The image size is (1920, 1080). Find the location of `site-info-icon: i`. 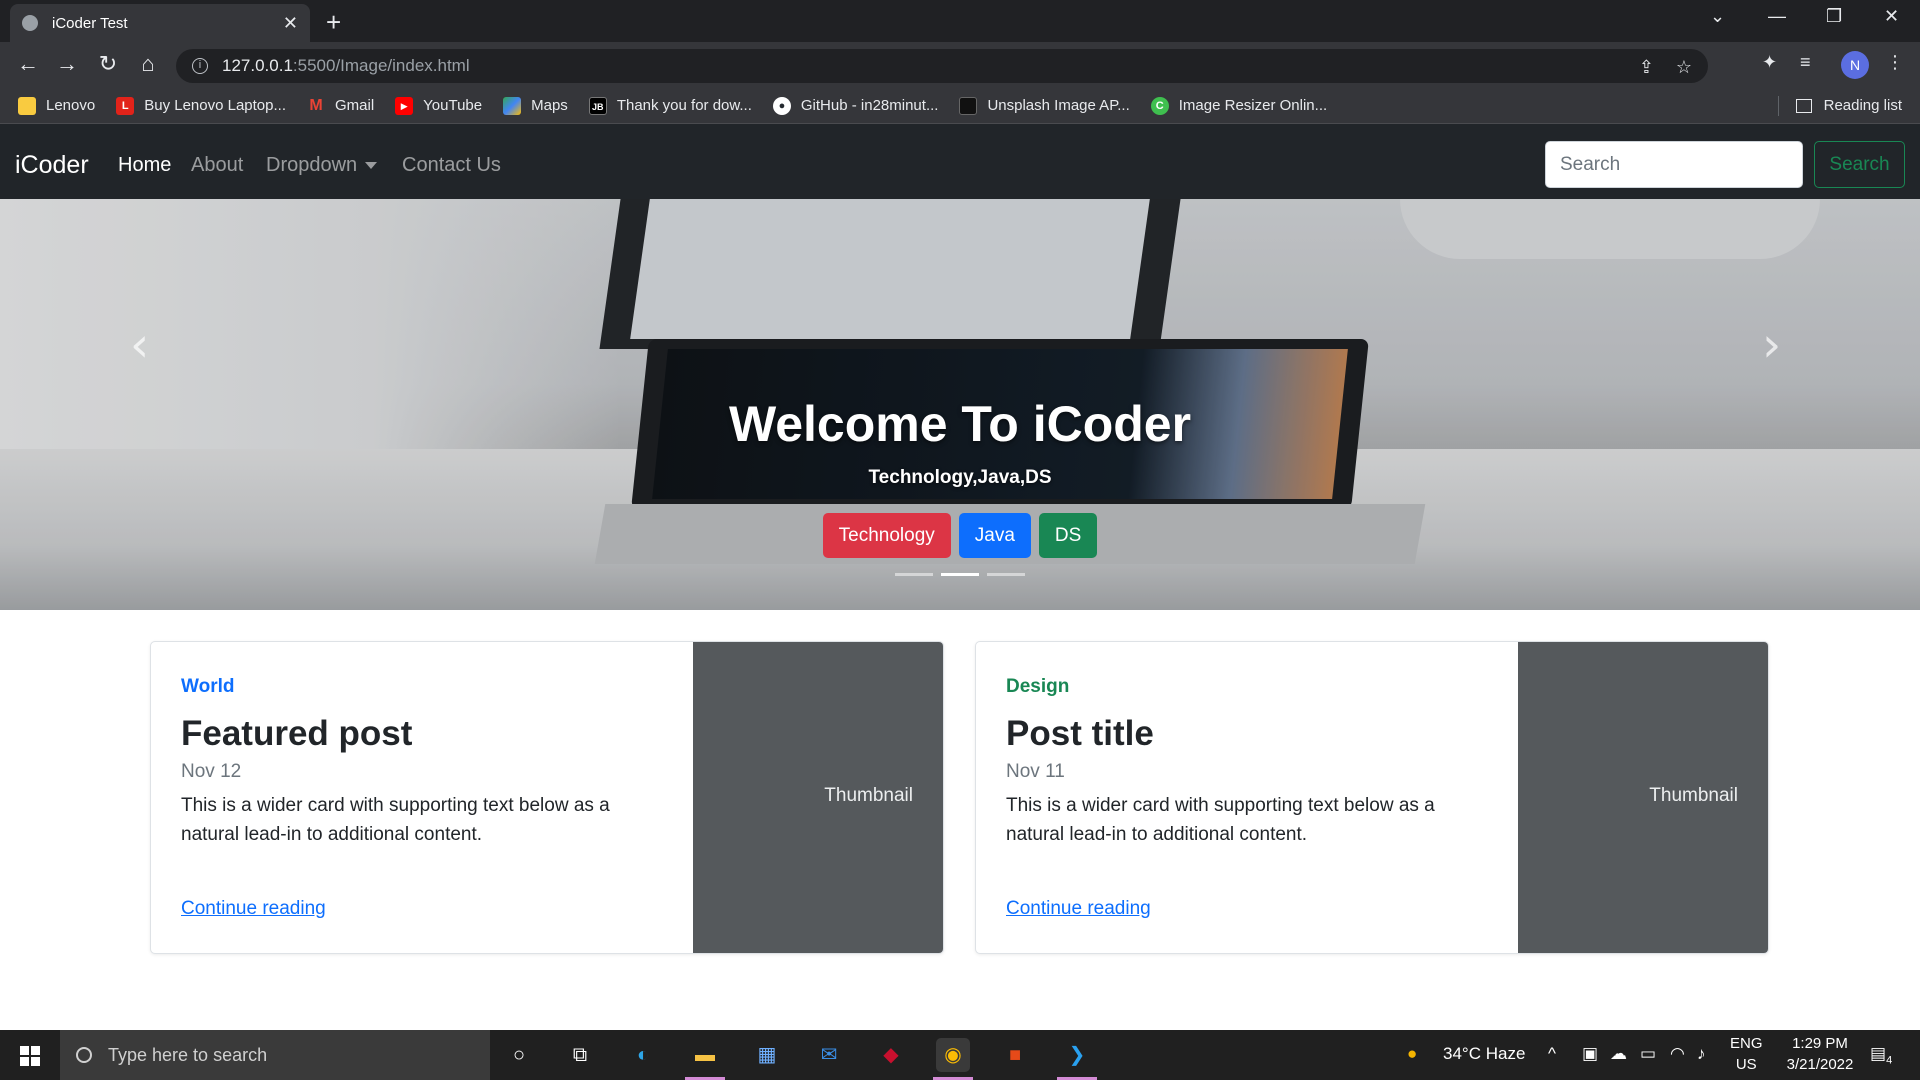

site-info-icon: i is located at coordinates (200, 66).